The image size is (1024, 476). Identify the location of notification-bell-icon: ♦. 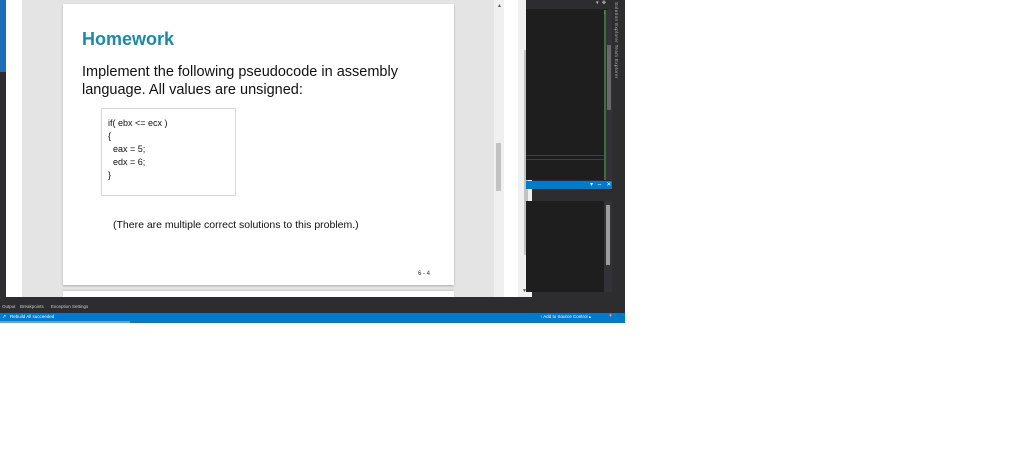
(610, 316).